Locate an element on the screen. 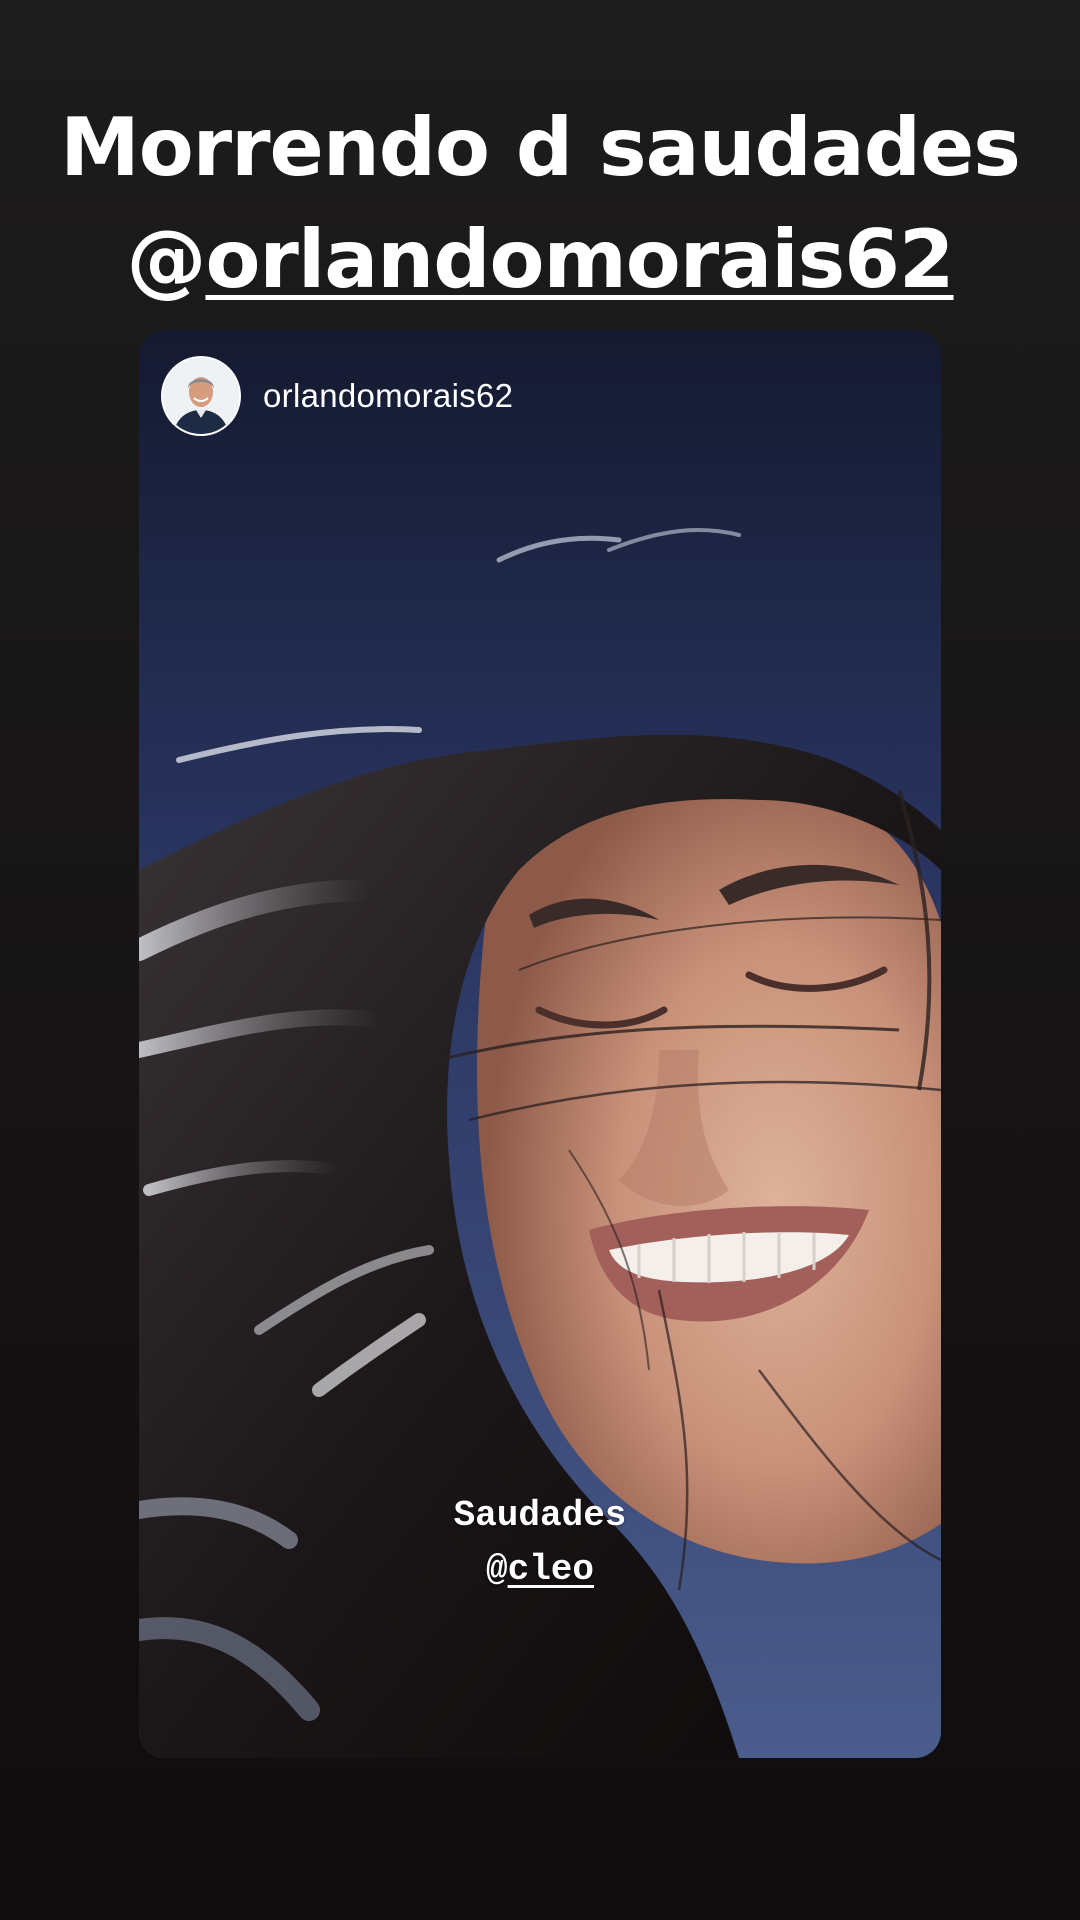 The height and width of the screenshot is (1920, 1080). story-mention-sticker: @orlandomorais62 is located at coordinates (540, 260).